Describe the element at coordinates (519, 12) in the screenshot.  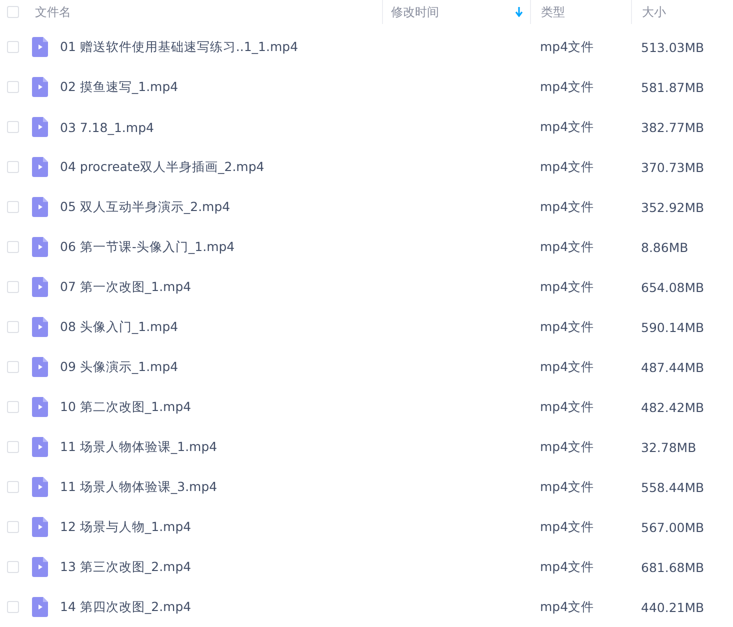
I see `sort-arrow-icon` at that location.